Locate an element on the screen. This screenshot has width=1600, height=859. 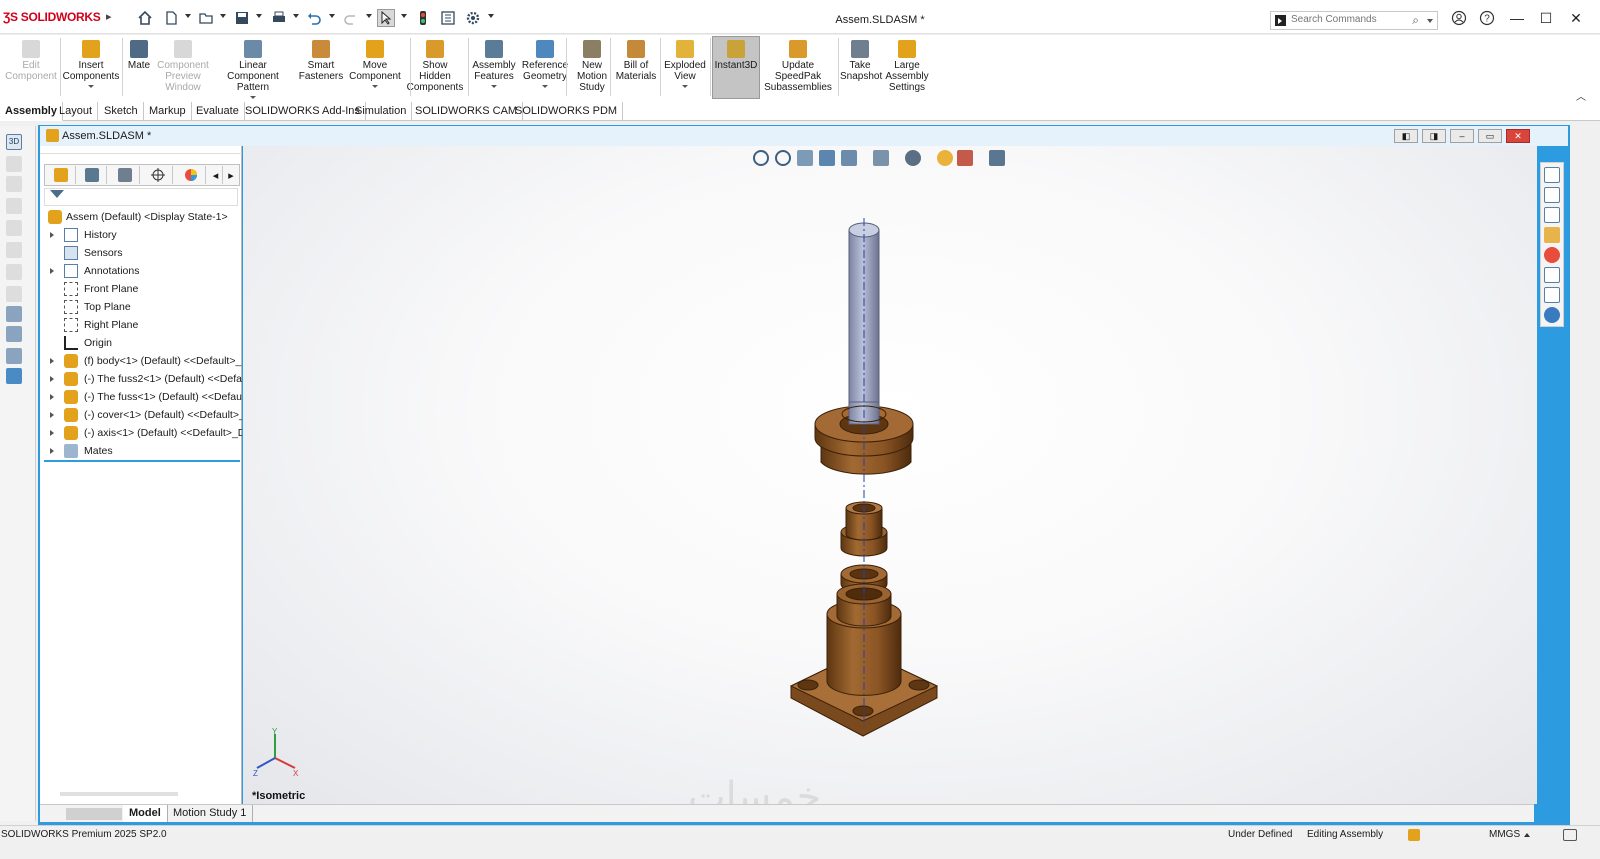
rebuild-icon is located at coordinates (423, 18).